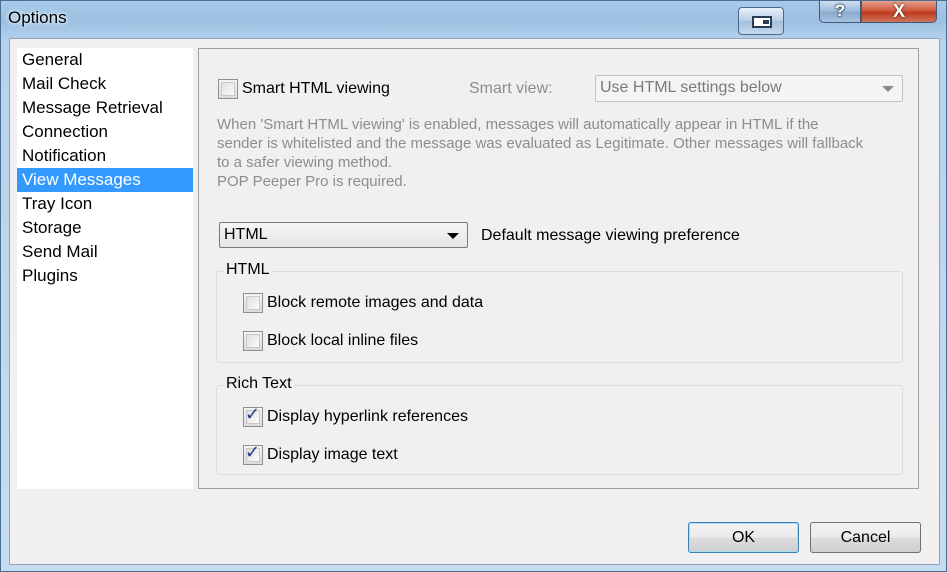  What do you see at coordinates (743, 537) in the screenshot?
I see `ok-button: OK` at bounding box center [743, 537].